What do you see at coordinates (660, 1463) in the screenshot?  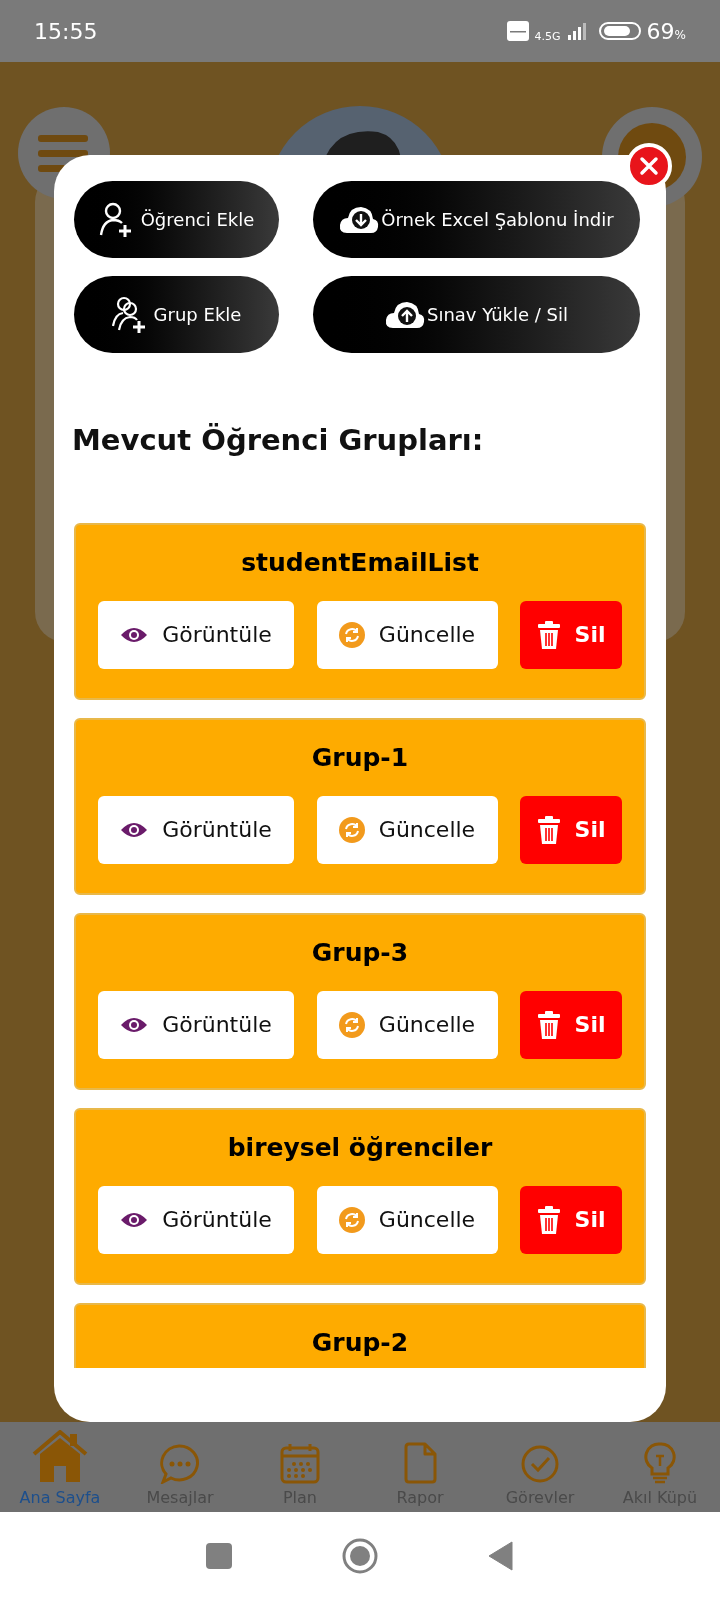 I see `lightbulb-icon` at bounding box center [660, 1463].